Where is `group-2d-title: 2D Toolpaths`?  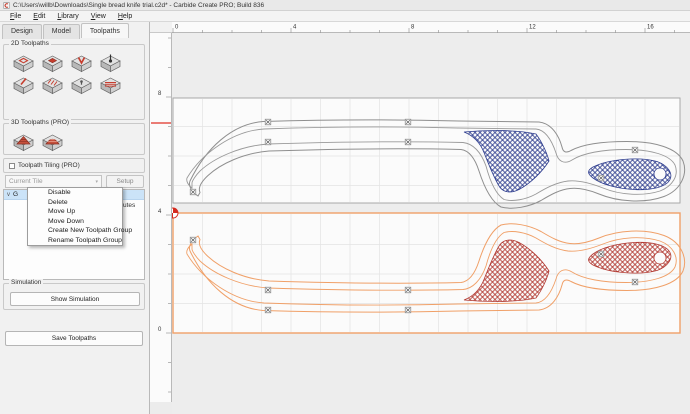 group-2d-title: 2D Toolpaths is located at coordinates (30, 43).